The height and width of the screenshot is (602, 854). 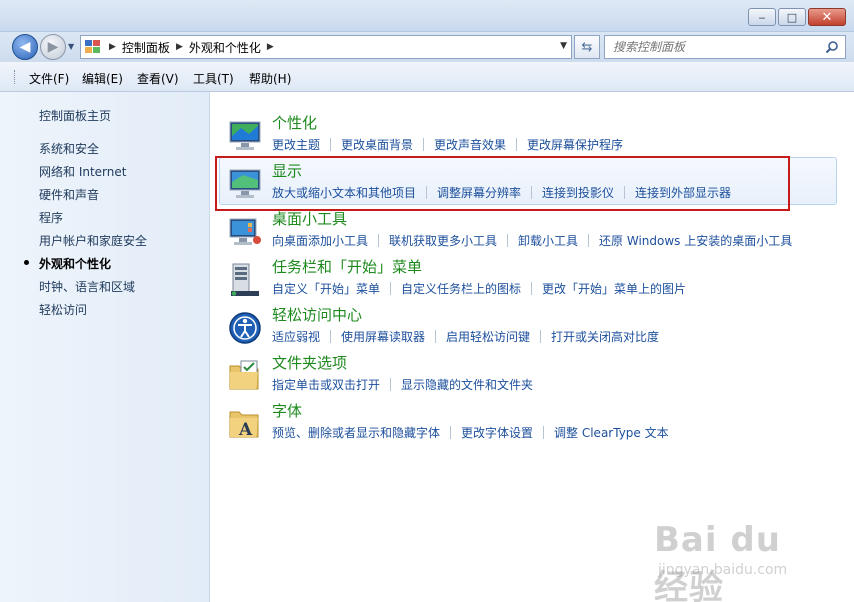 I want to click on window-controls: ‒ □ ✕, so click(x=797, y=17).